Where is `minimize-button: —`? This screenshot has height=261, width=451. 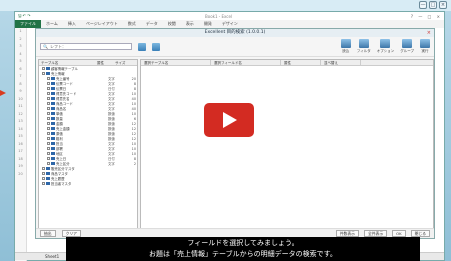 minimize-button: — is located at coordinates (423, 5).